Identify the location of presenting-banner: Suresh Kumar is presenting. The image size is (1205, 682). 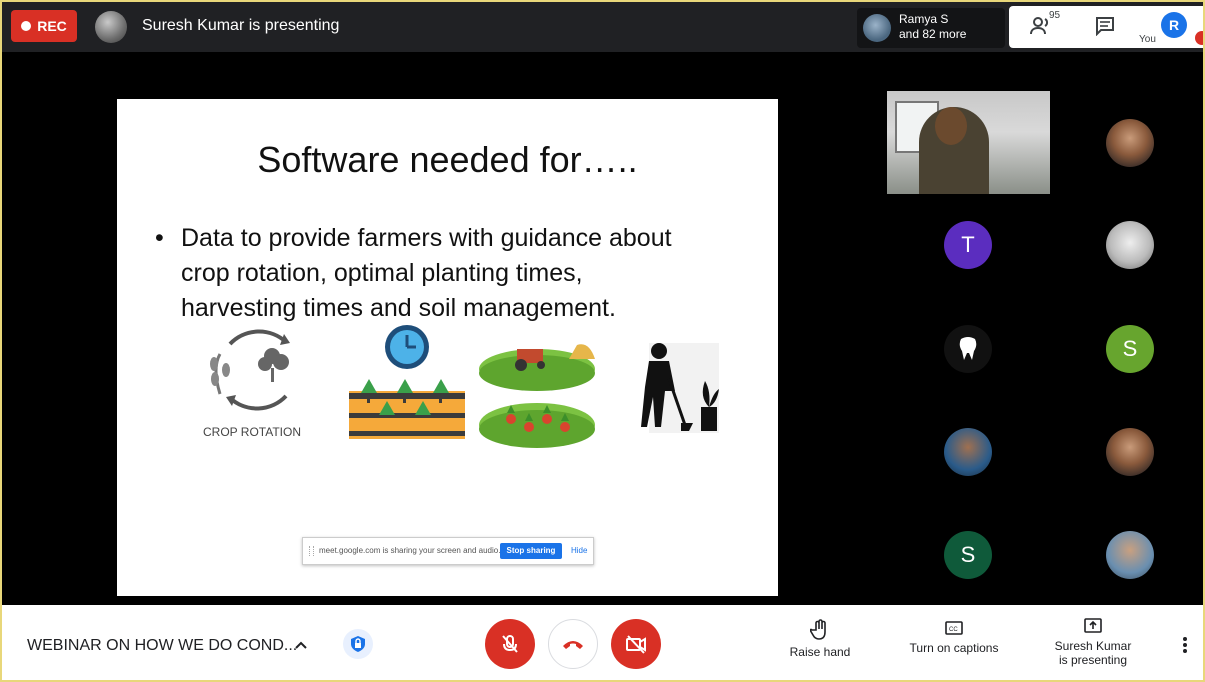
(241, 25).